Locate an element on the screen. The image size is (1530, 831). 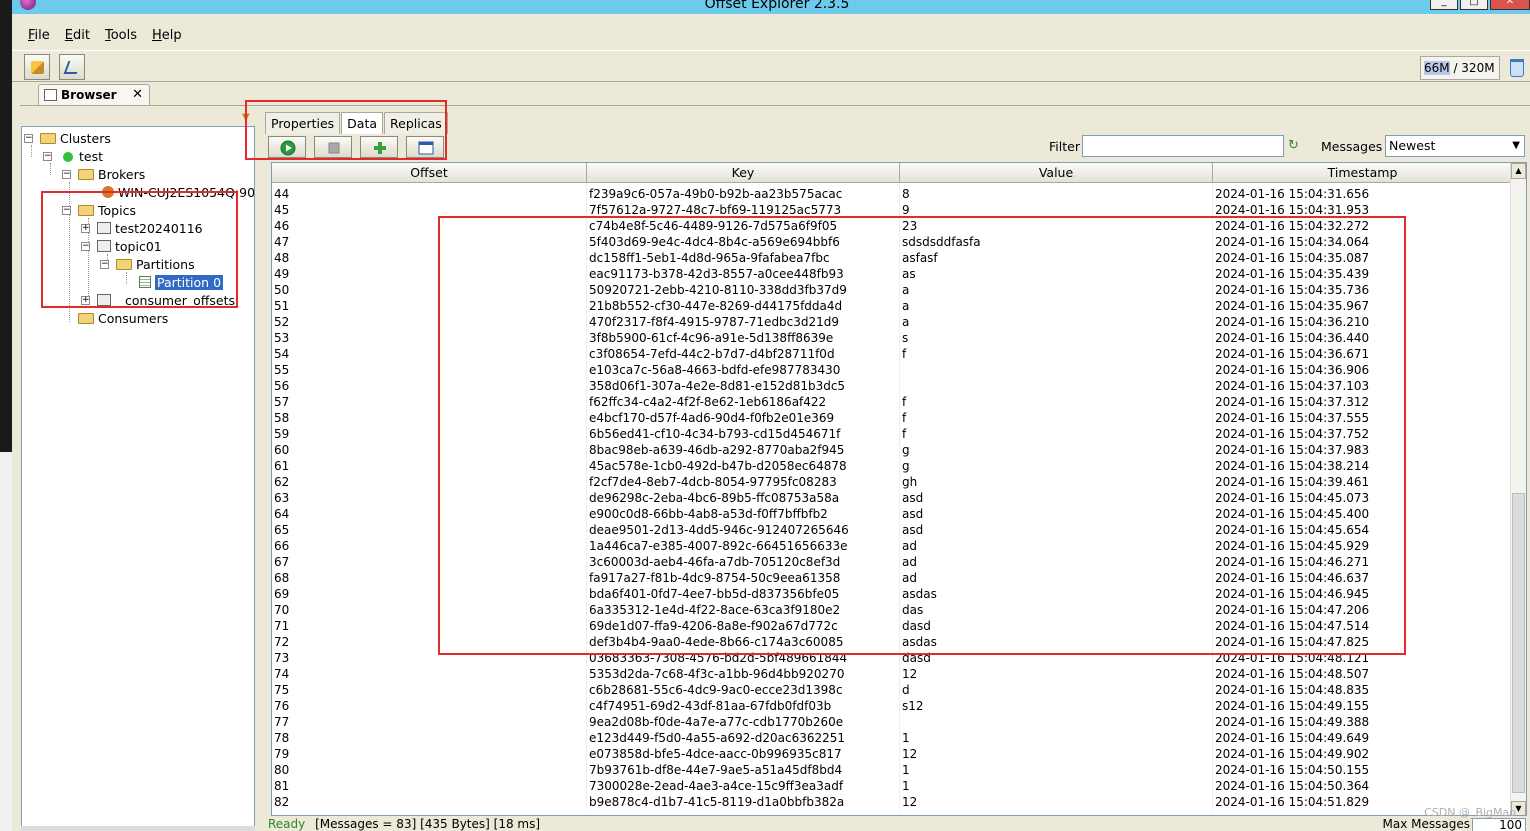
tree-node-partitions: − Partitions is located at coordinates (147, 265).